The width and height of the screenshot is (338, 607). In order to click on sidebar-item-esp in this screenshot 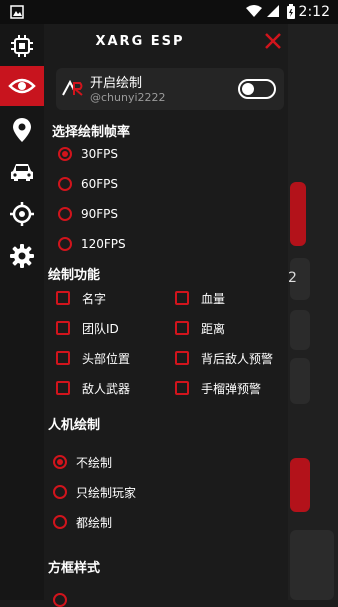, I will do `click(22, 86)`.